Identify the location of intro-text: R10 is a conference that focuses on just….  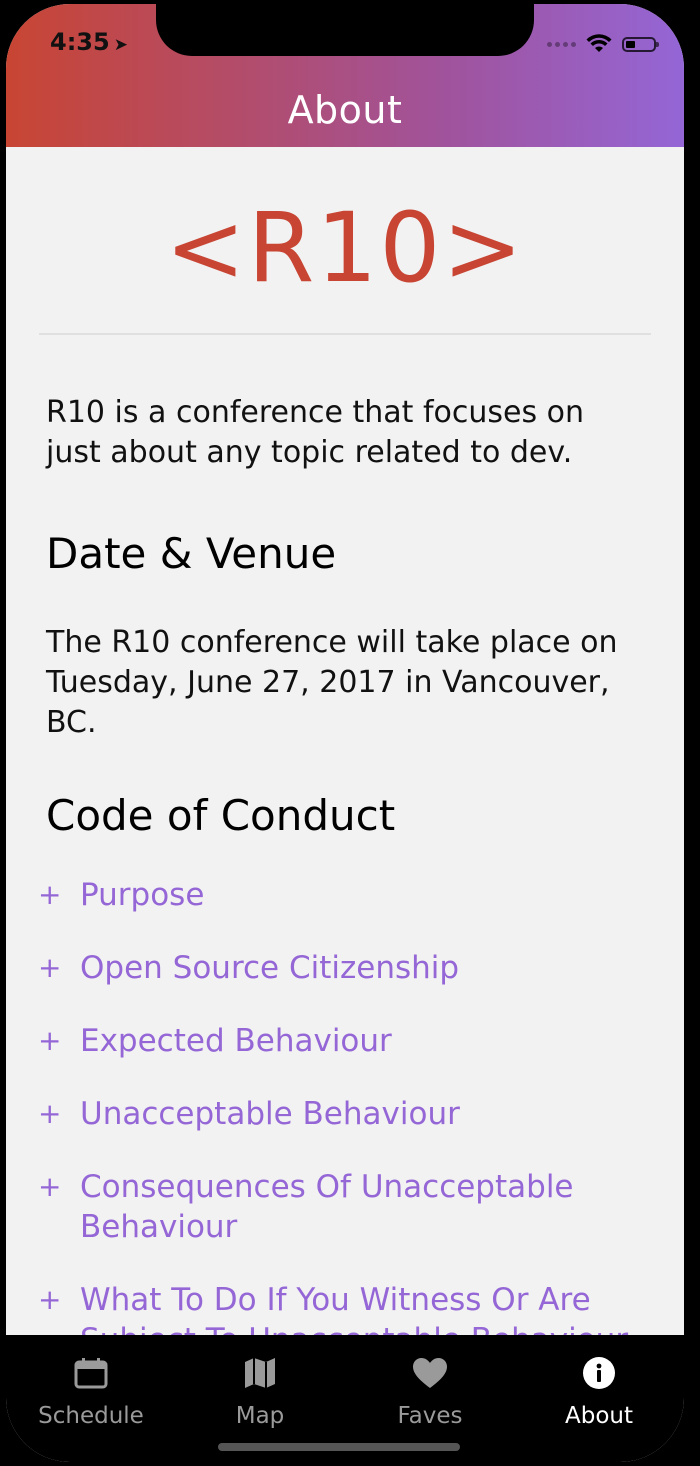
(315, 432).